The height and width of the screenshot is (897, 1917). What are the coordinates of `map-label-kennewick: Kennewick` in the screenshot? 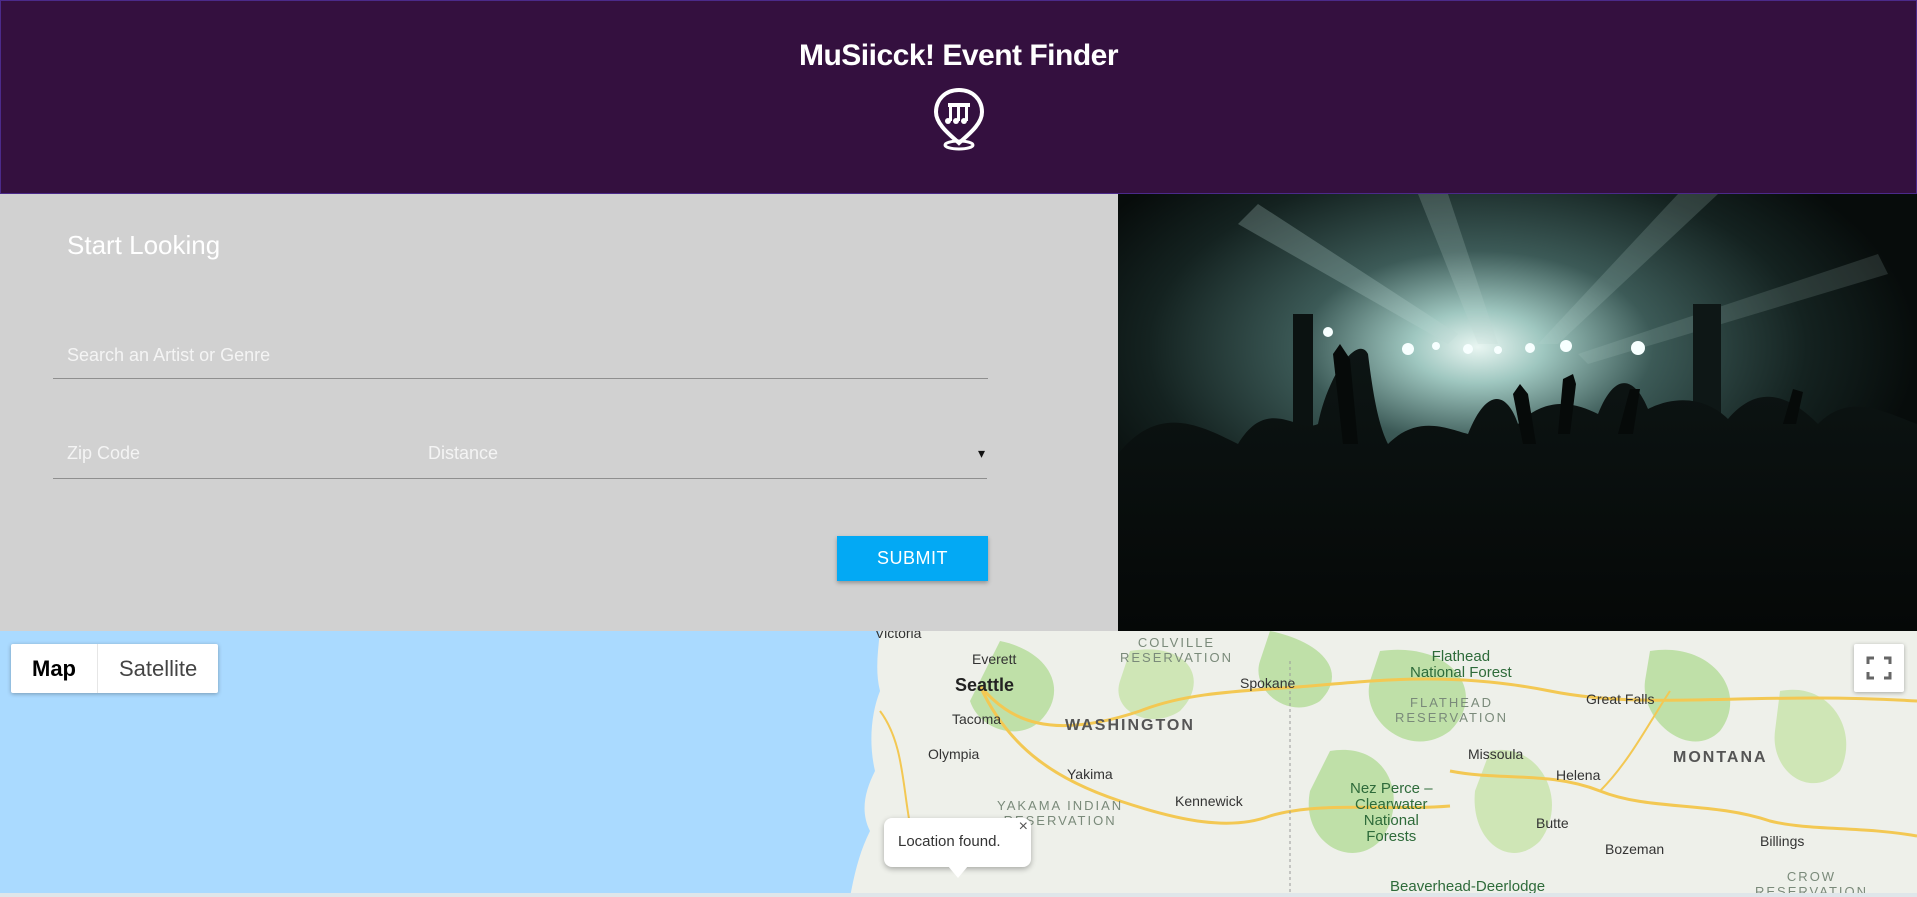 It's located at (1209, 801).